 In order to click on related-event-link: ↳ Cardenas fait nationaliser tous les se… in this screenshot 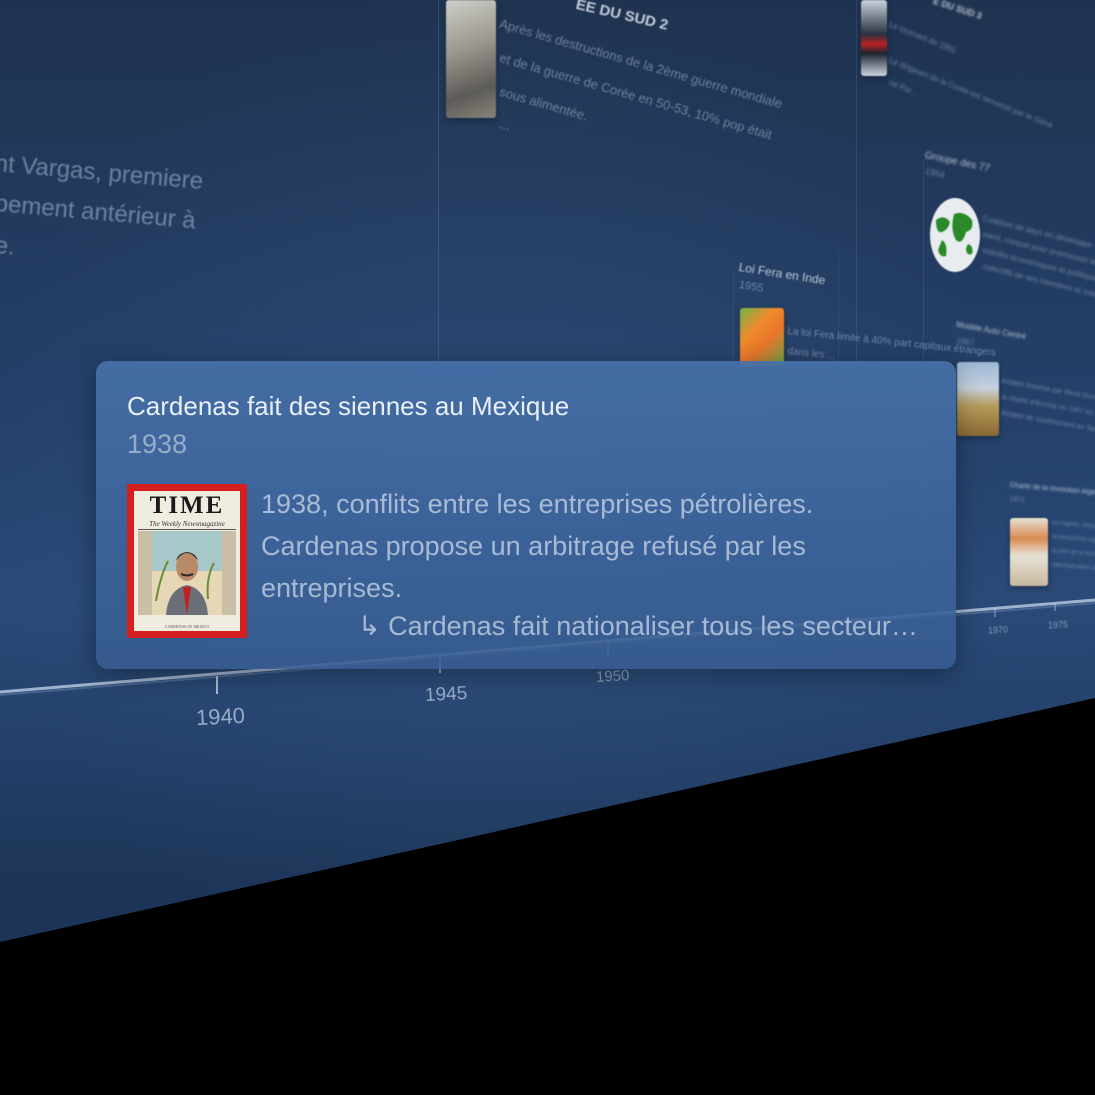, I will do `click(638, 626)`.